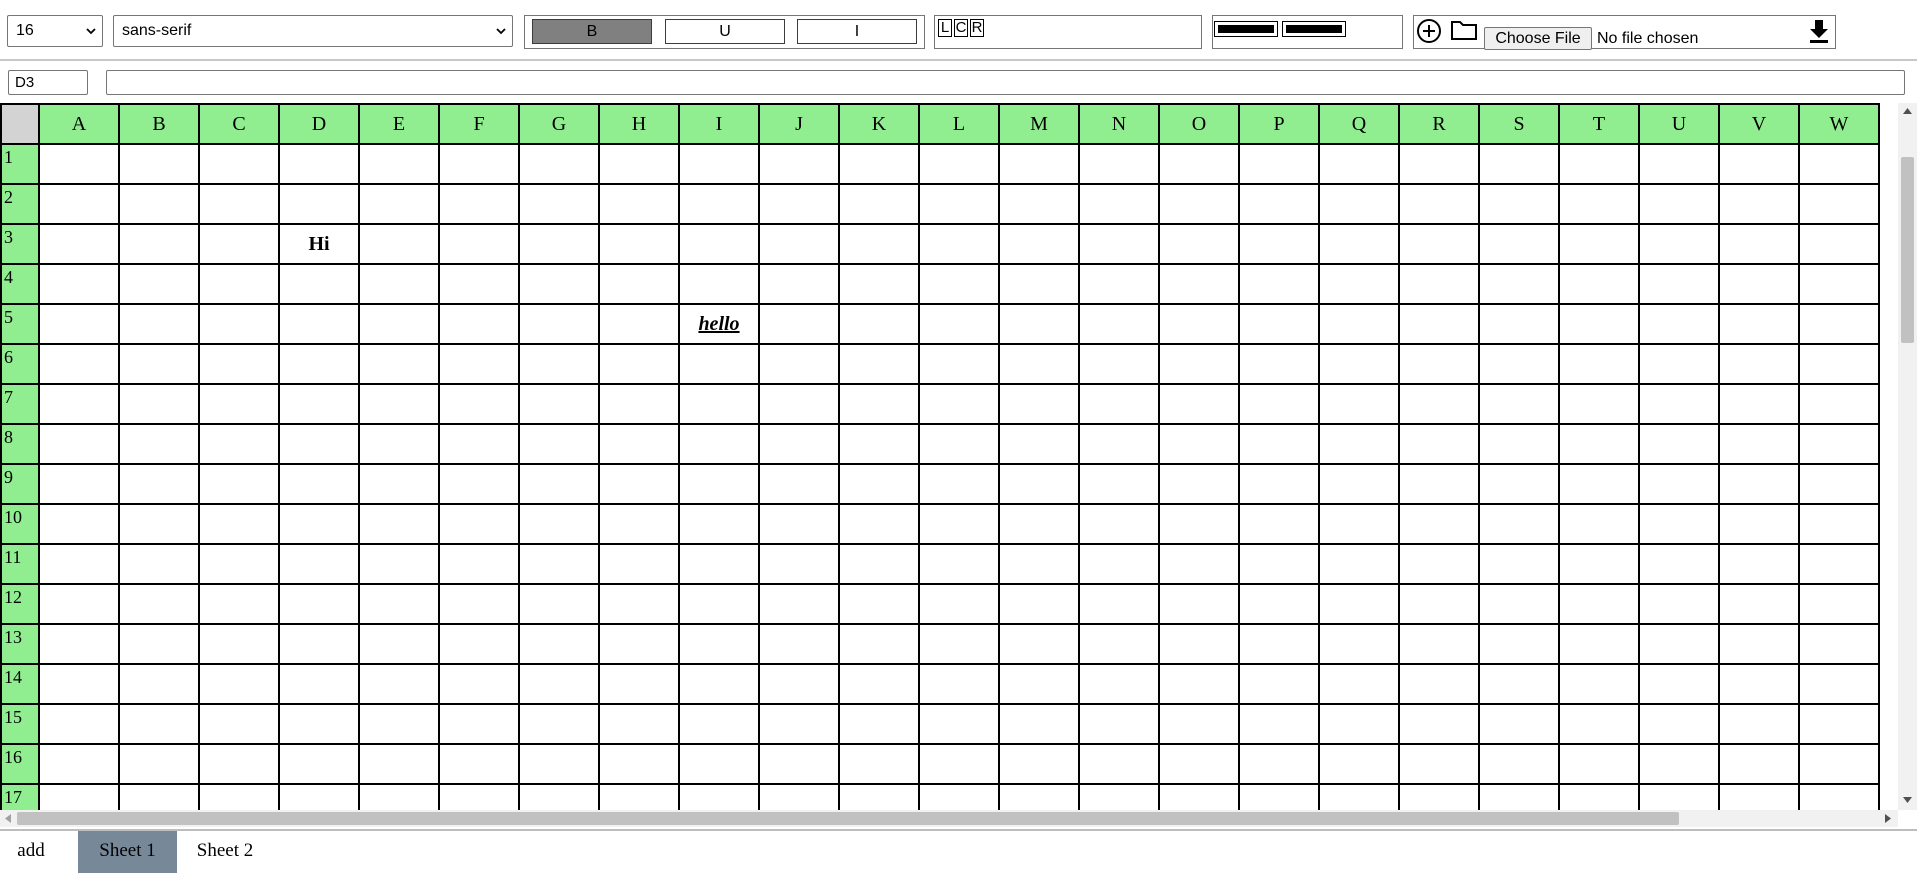  Describe the element at coordinates (1519, 124) in the screenshot. I see `column-header-s: S` at that location.